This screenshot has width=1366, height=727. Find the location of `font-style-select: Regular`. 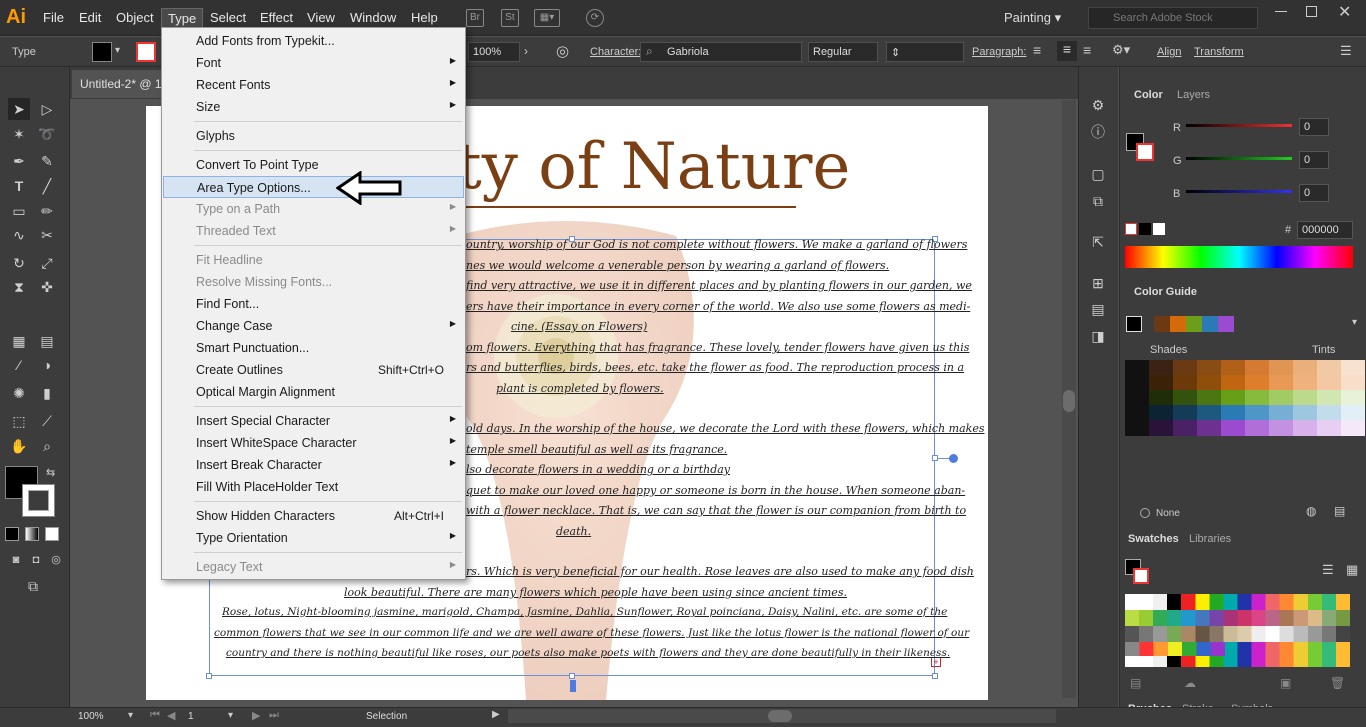

font-style-select: Regular is located at coordinates (843, 52).